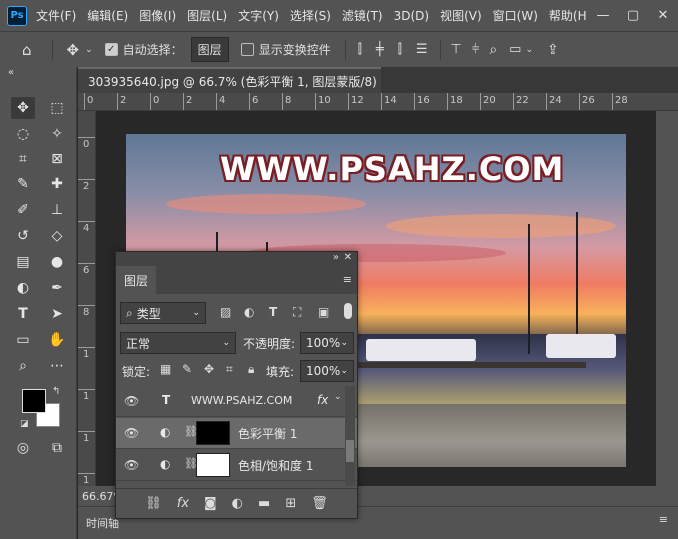 The width and height of the screenshot is (678, 539). What do you see at coordinates (57, 262) in the screenshot?
I see `blur-tool-icon: ●` at bounding box center [57, 262].